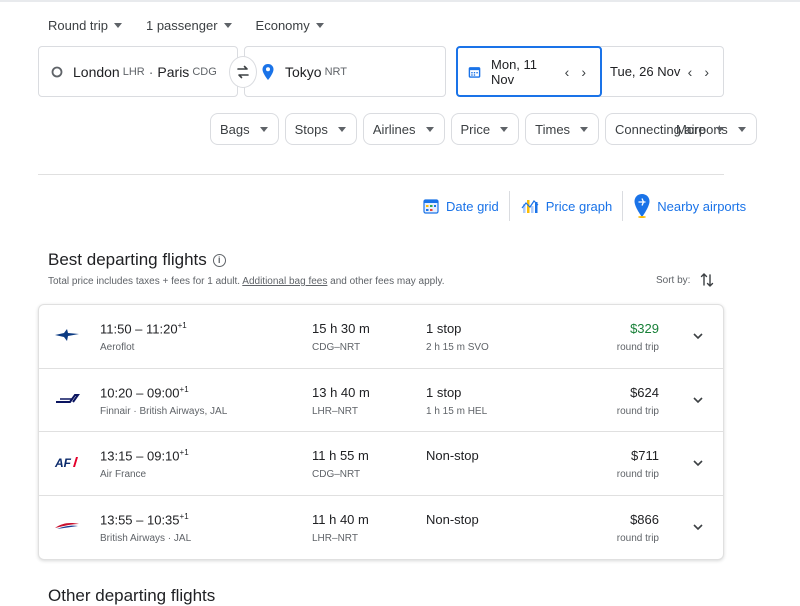  I want to click on filter-label: Bags, so click(235, 129).